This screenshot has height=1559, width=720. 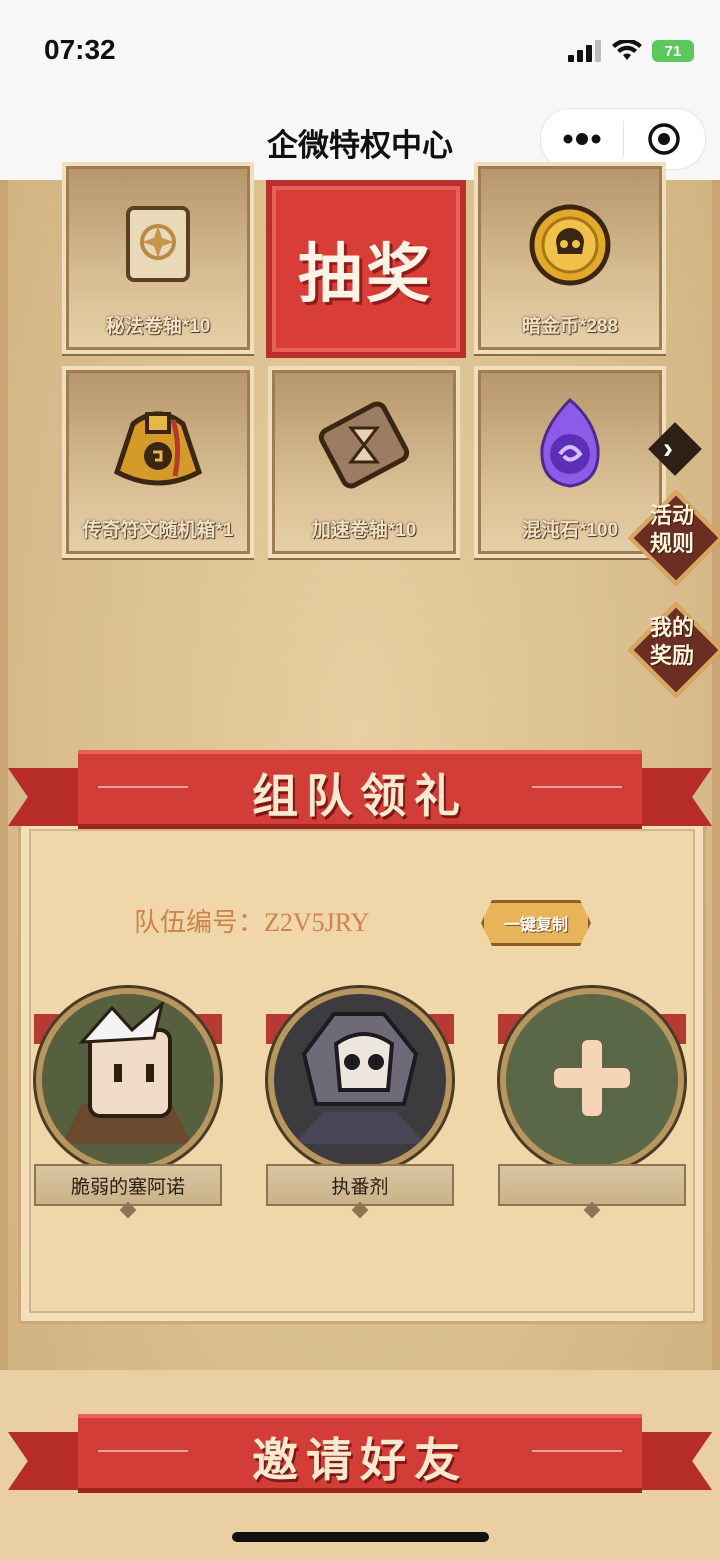 I want to click on wifi-icon, so click(x=627, y=50).